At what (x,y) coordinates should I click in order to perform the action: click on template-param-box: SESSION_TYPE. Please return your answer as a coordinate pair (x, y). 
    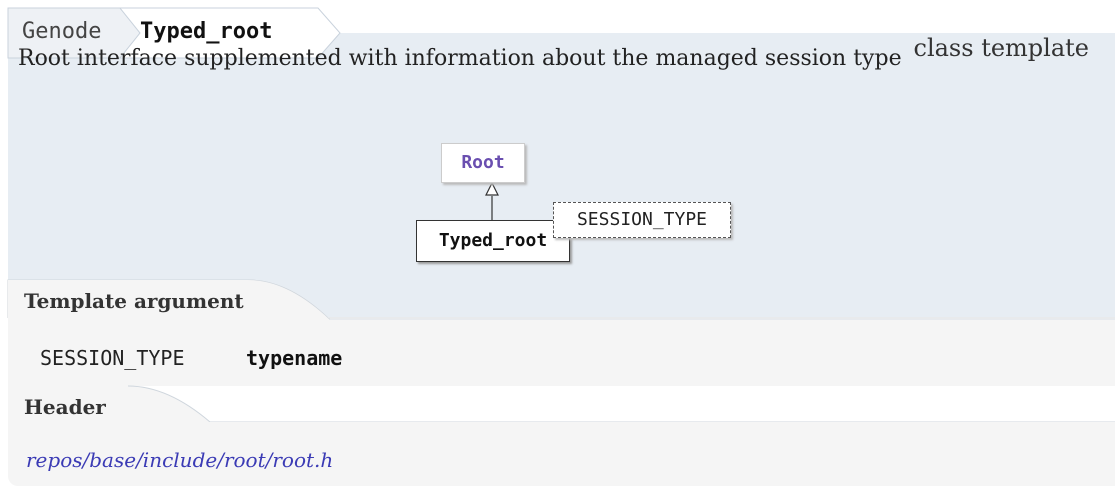
    Looking at the image, I should click on (642, 220).